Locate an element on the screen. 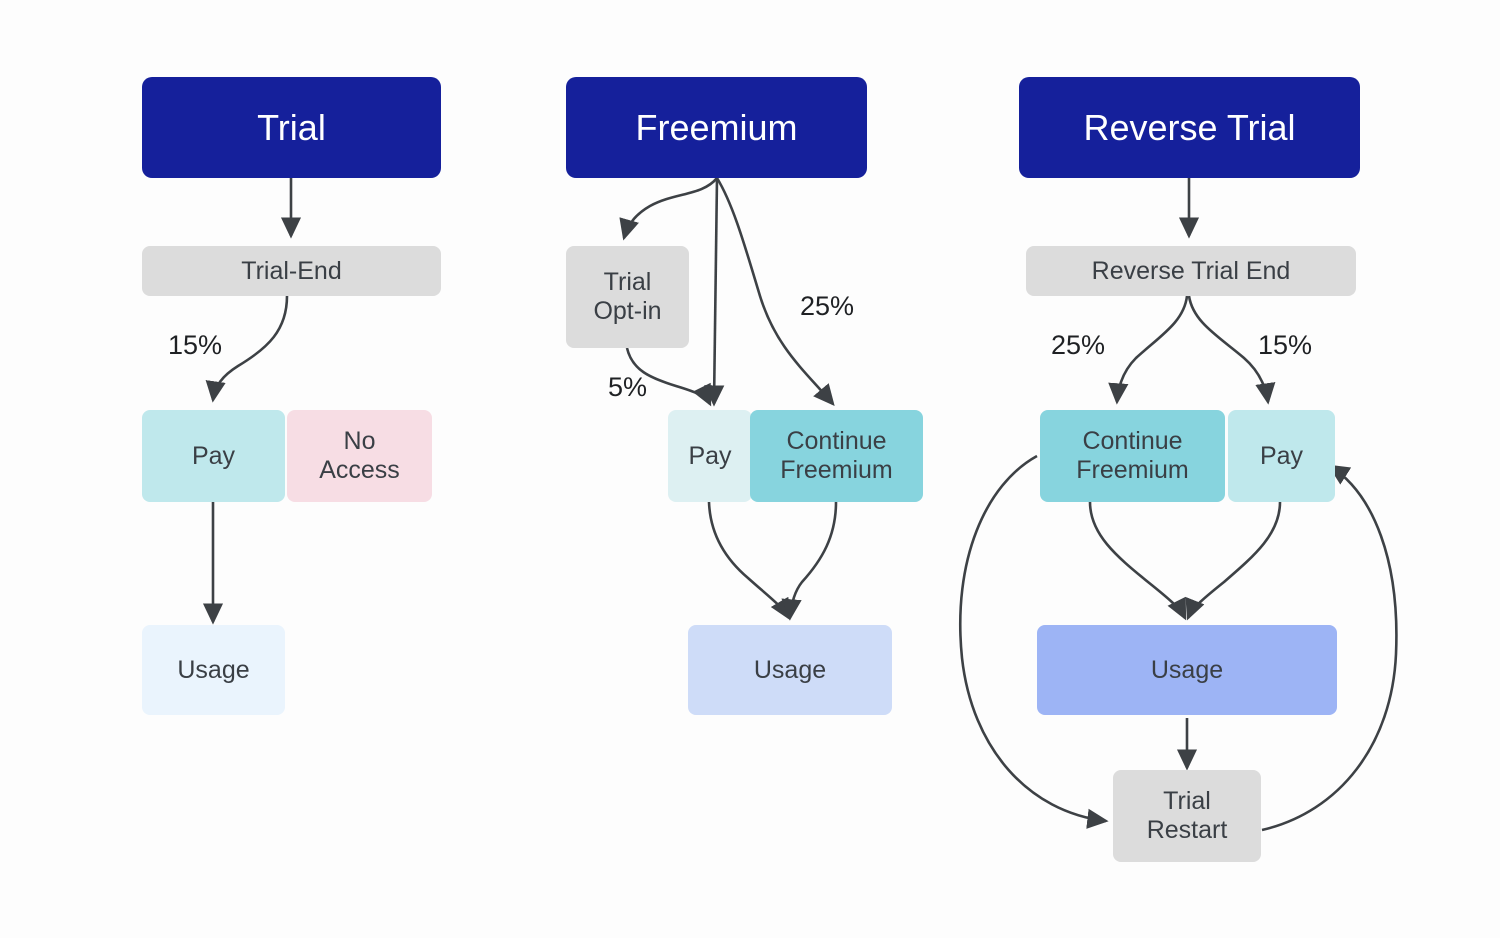 The image size is (1500, 938). edge-freemium-to-trial-opt-in is located at coordinates (668, 209).